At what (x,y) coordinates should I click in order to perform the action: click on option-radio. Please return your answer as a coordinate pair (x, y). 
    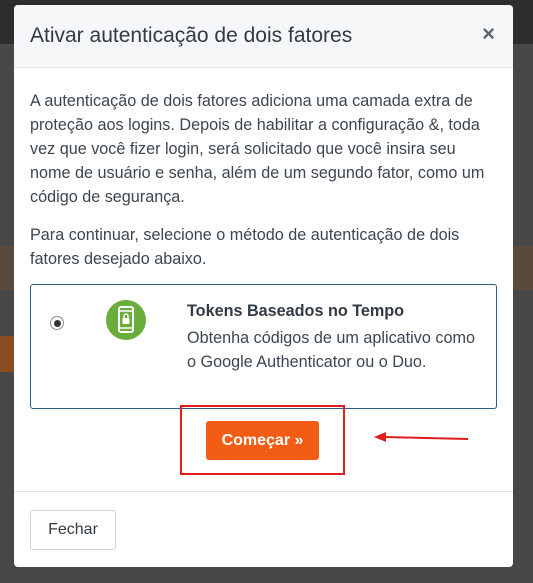
    Looking at the image, I should click on (57, 323).